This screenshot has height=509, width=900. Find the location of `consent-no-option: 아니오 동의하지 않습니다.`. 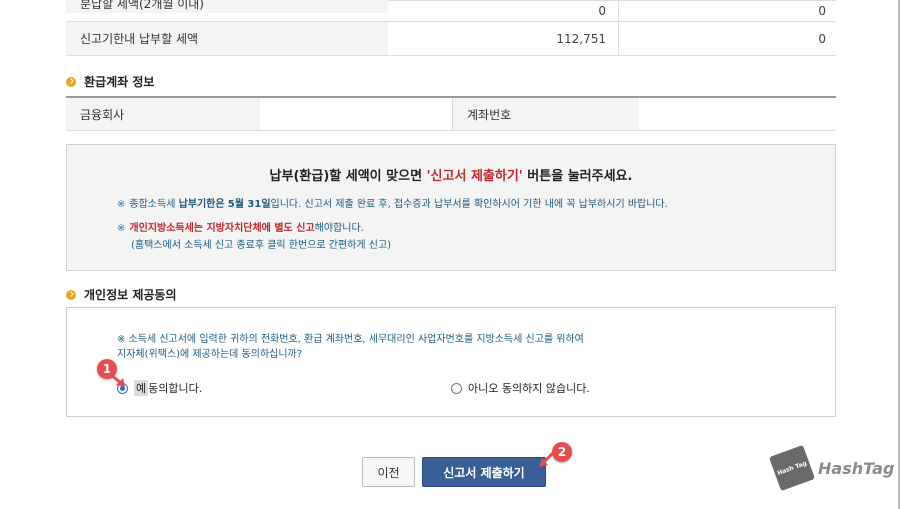

consent-no-option: 아니오 동의하지 않습니다. is located at coordinates (520, 388).